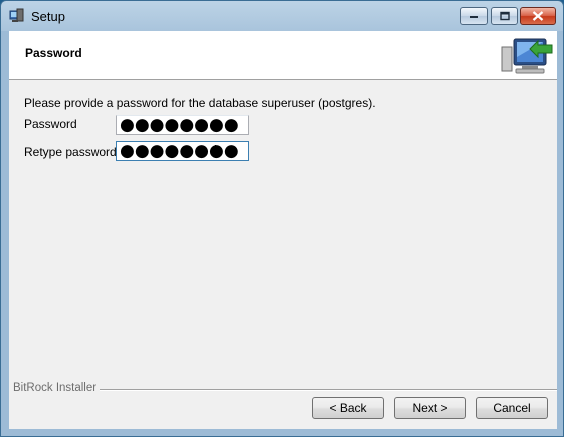 The image size is (564, 437). I want to click on close-button, so click(538, 16).